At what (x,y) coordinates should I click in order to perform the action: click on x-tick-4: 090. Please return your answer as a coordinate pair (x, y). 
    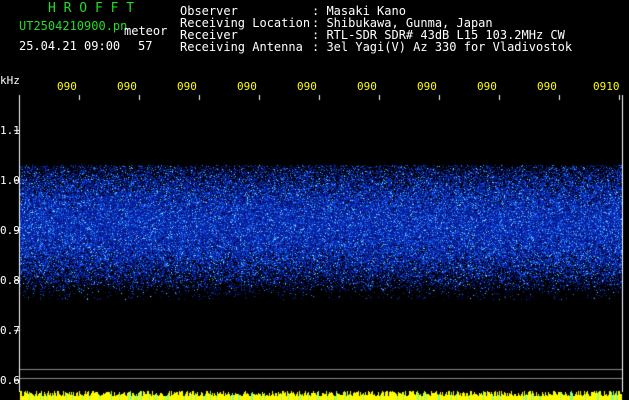
    Looking at the image, I should click on (247, 86).